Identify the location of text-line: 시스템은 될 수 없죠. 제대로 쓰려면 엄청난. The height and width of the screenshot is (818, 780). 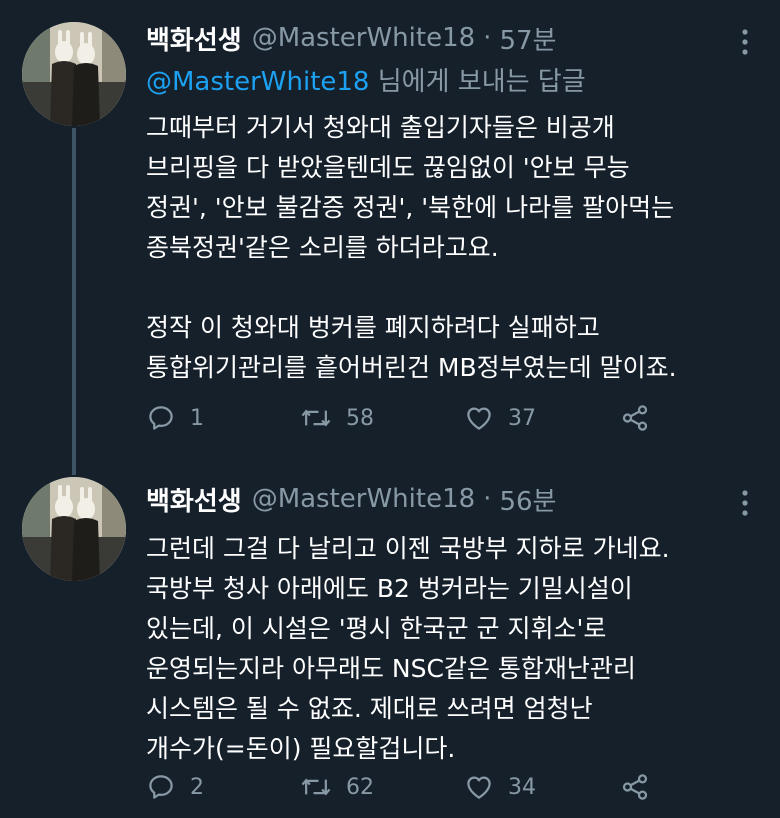
(369, 708).